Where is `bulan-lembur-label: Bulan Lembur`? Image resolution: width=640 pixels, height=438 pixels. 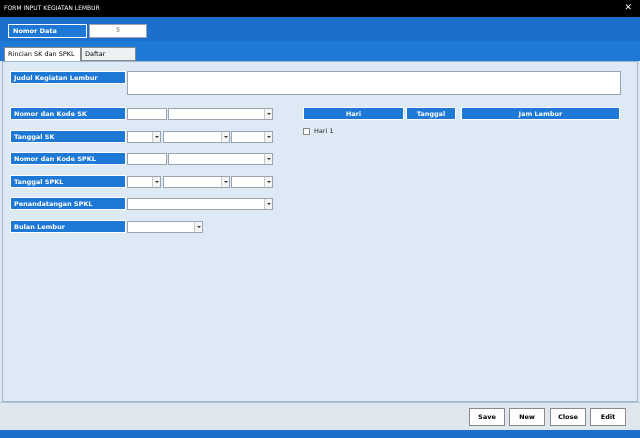
bulan-lembur-label: Bulan Lembur is located at coordinates (68, 226).